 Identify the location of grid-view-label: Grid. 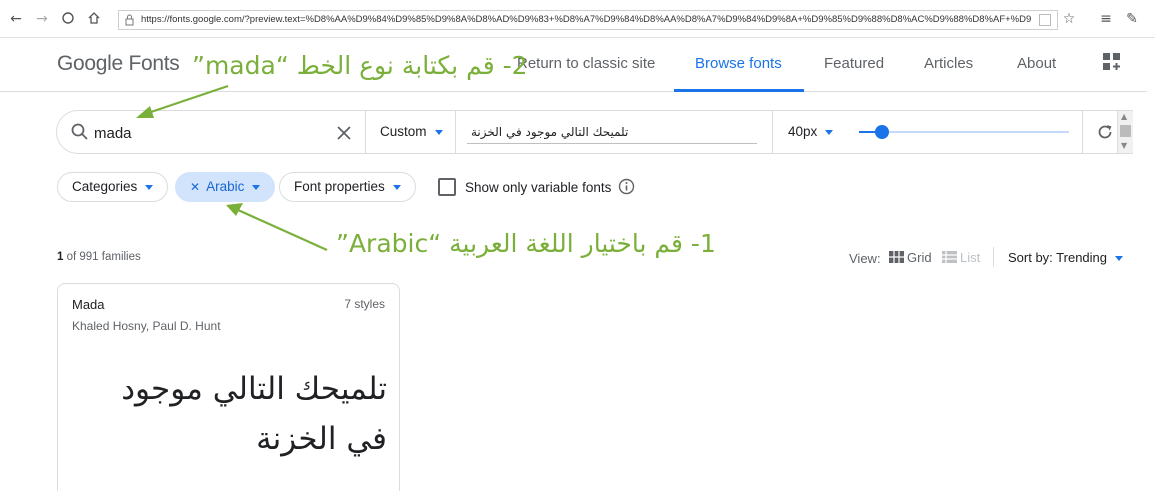
(919, 257).